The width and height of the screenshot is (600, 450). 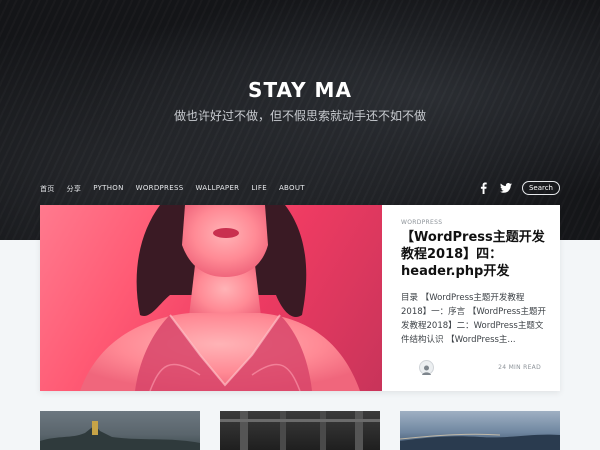 I want to click on nav-item-wordpress: WORDPRESS, so click(x=160, y=189).